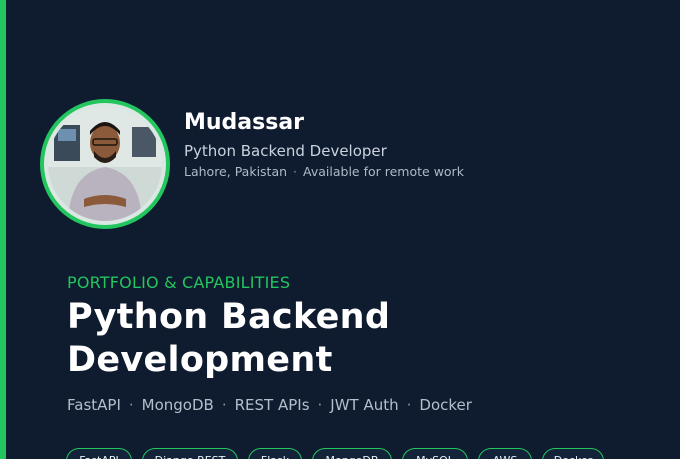 The image size is (680, 459). Describe the element at coordinates (229, 317) in the screenshot. I see `page-title-line-1: Python Backend` at that location.